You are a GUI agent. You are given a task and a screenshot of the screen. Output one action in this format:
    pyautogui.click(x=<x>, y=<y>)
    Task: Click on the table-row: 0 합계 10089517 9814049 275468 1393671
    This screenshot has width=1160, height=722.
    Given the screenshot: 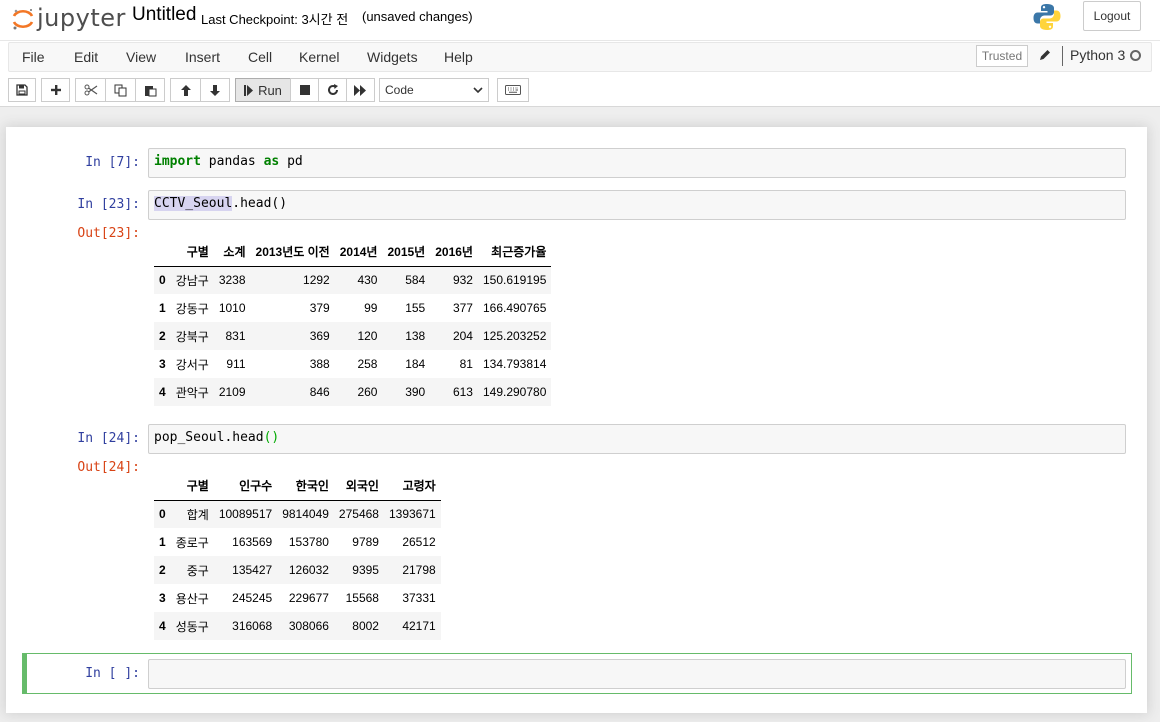 What is the action you would take?
    pyautogui.click(x=297, y=514)
    